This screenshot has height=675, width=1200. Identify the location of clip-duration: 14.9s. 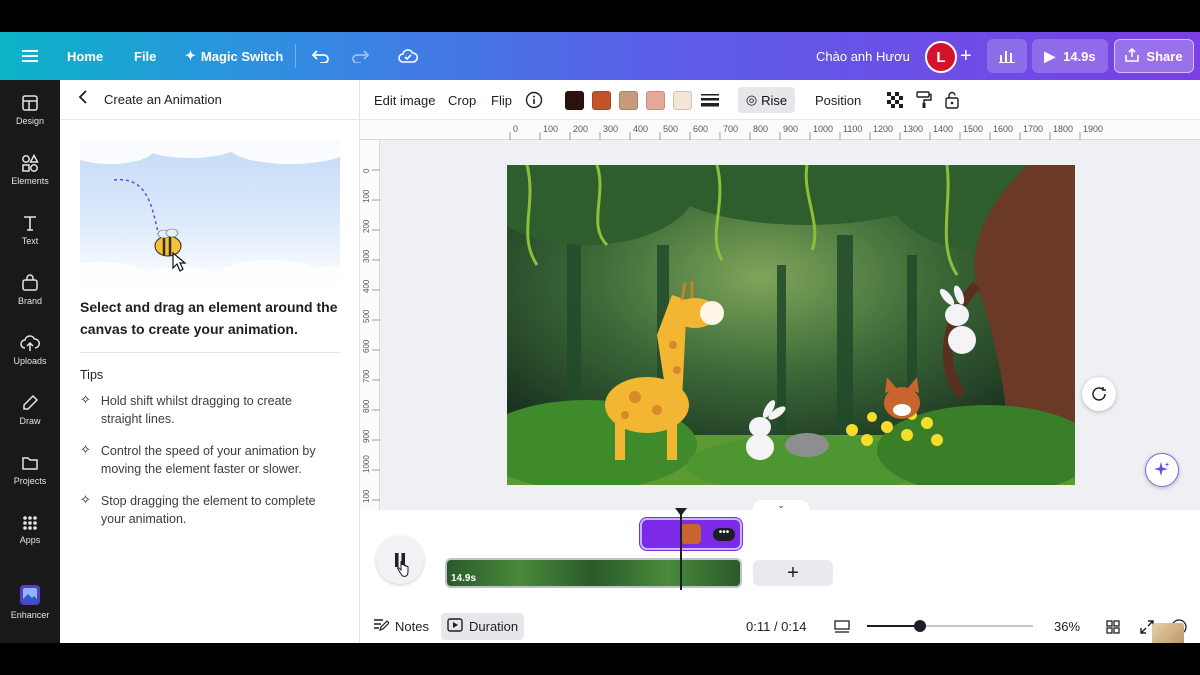
(464, 578).